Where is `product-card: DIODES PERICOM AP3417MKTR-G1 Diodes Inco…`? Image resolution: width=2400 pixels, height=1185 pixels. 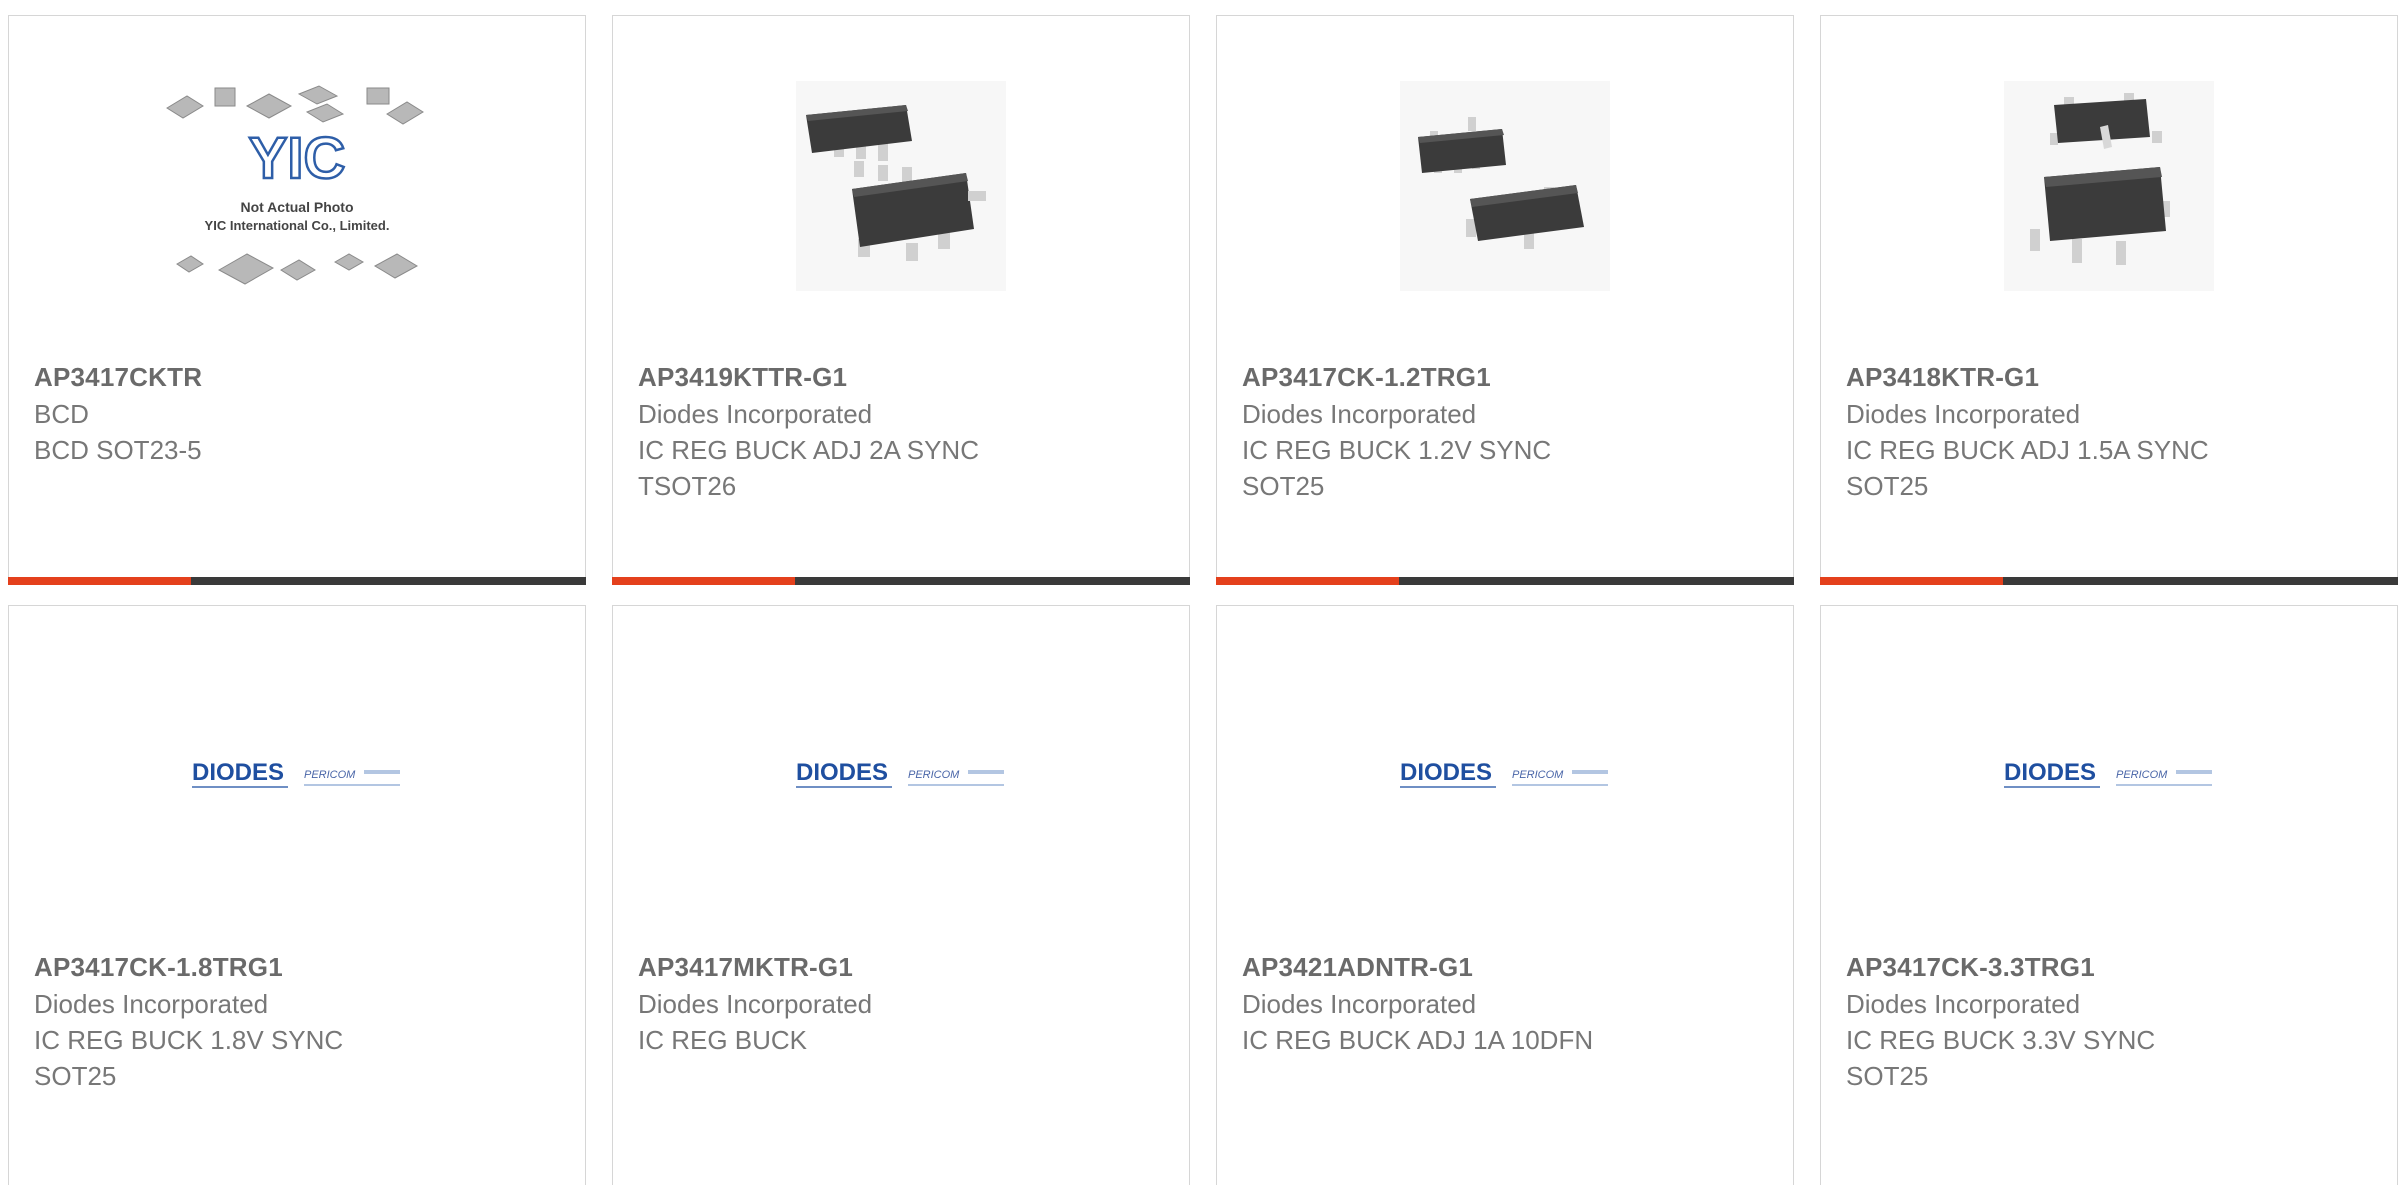
product-card: DIODES PERICOM AP3417MKTR-G1 Diodes Inco… is located at coordinates (901, 895).